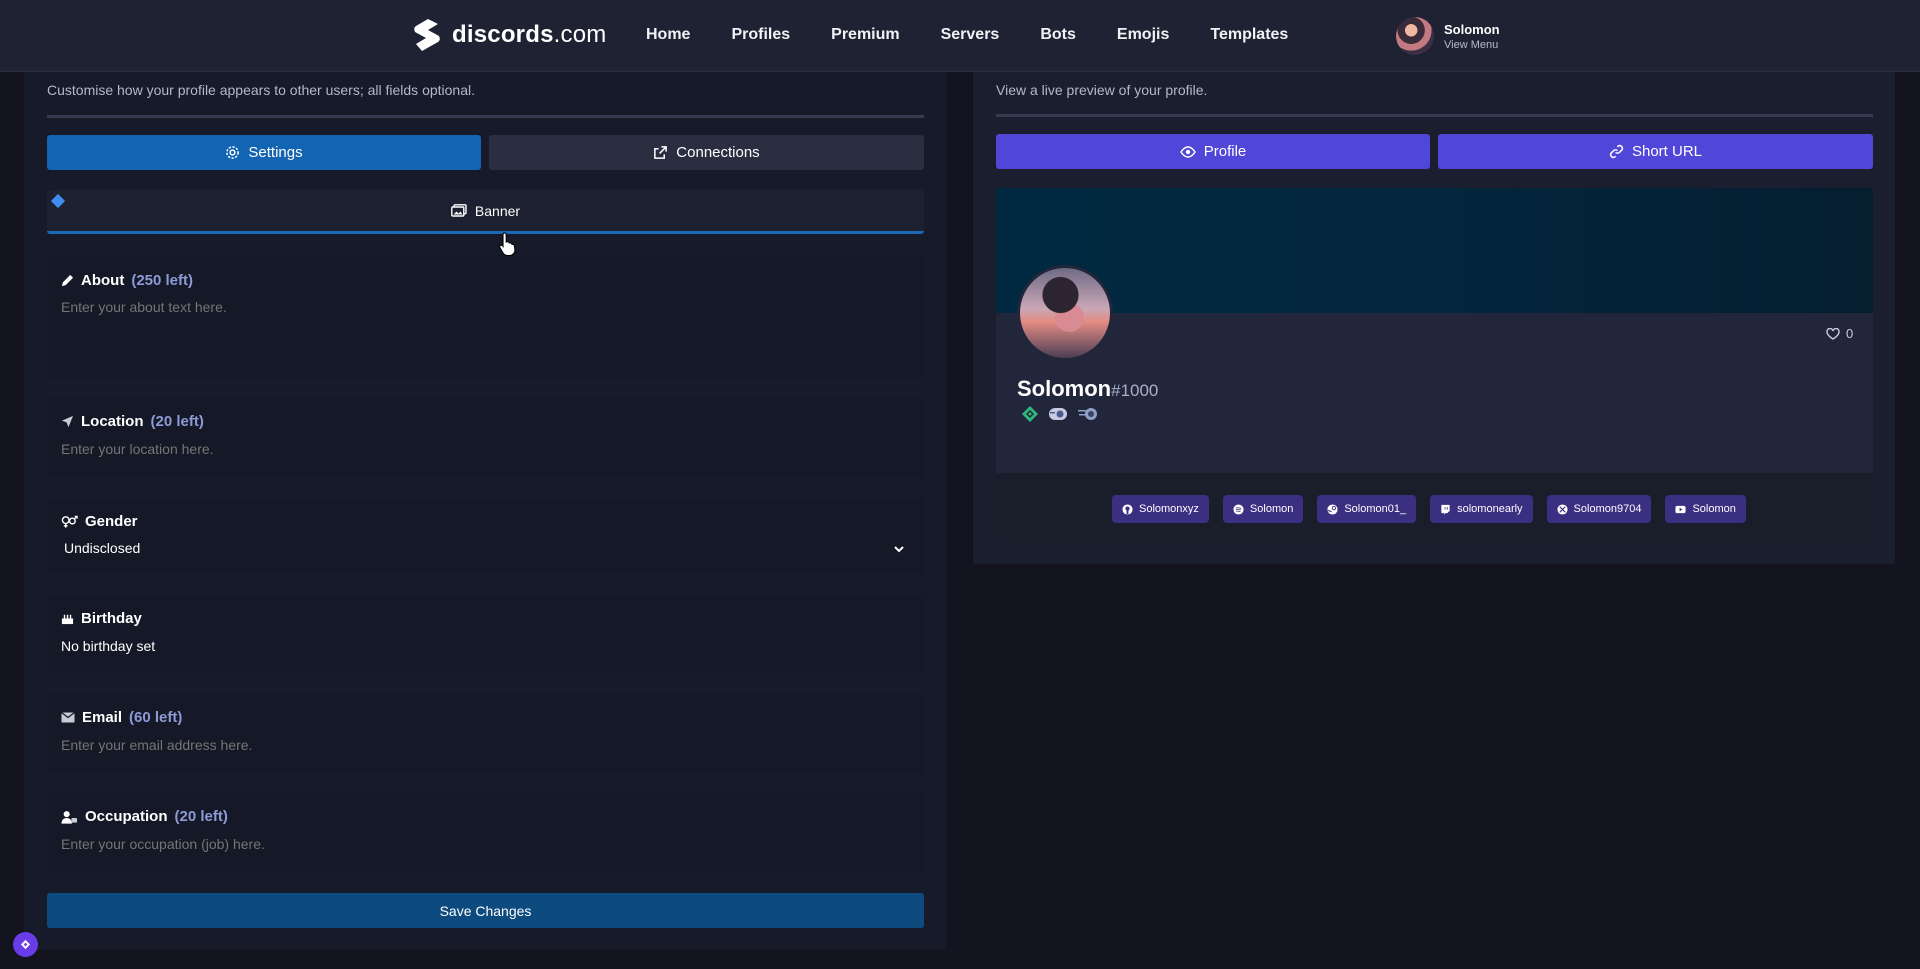  I want to click on connection-label: Solomon01_, so click(1375, 509).